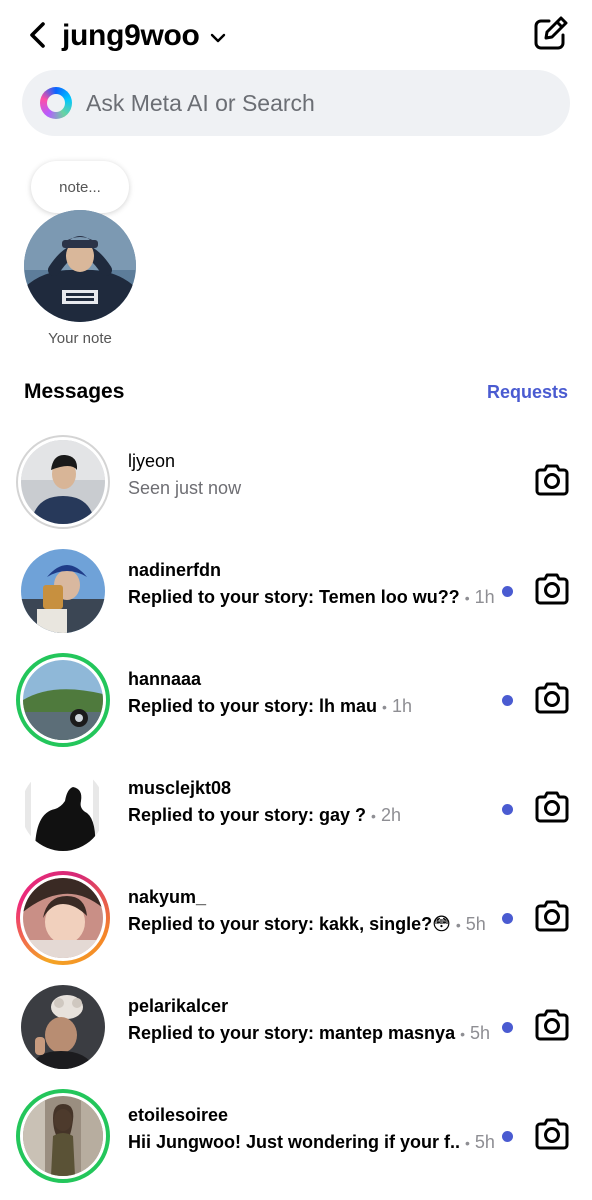 This screenshot has height=1200, width=592. What do you see at coordinates (296, 482) in the screenshot?
I see `conversation-row: ljyeon Seen just now` at bounding box center [296, 482].